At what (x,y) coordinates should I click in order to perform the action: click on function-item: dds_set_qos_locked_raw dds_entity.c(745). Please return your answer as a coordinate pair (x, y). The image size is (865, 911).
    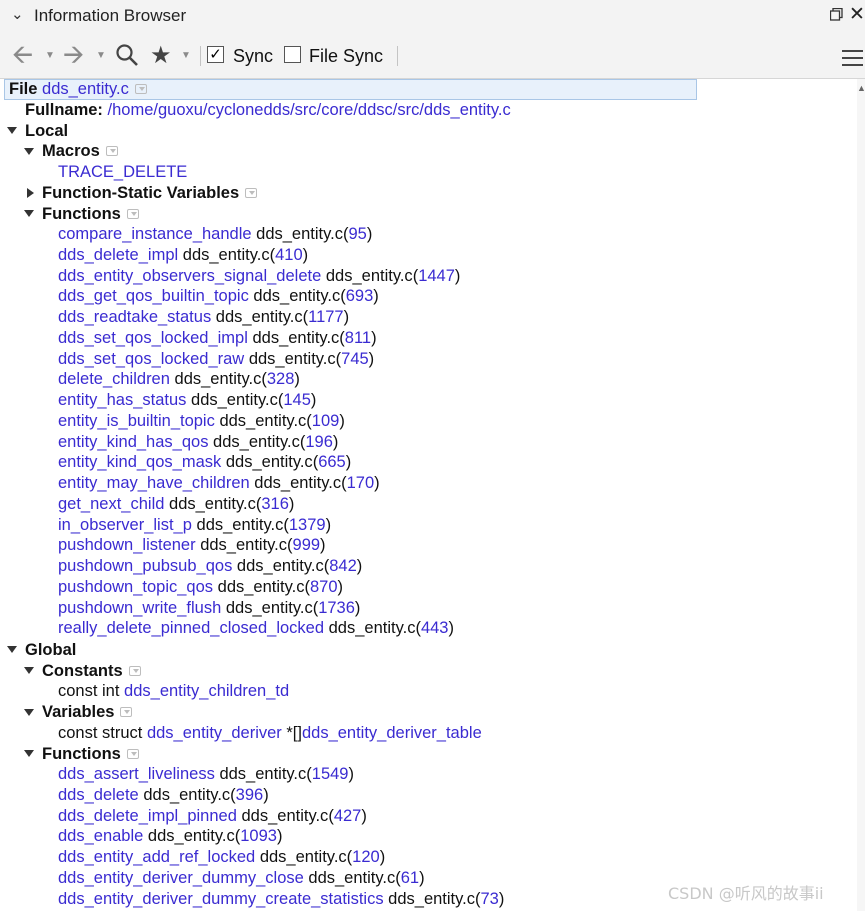
    Looking at the image, I should click on (216, 359).